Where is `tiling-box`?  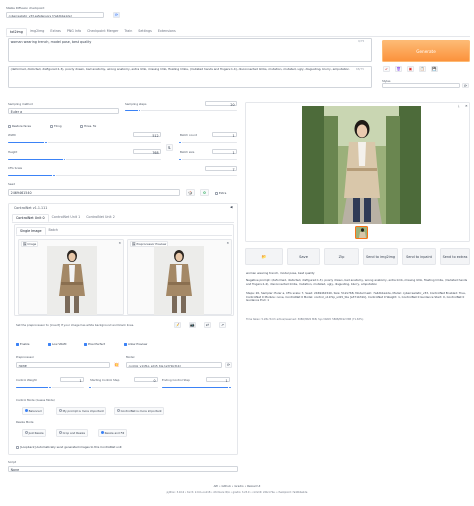 tiling-box is located at coordinates (51, 126).